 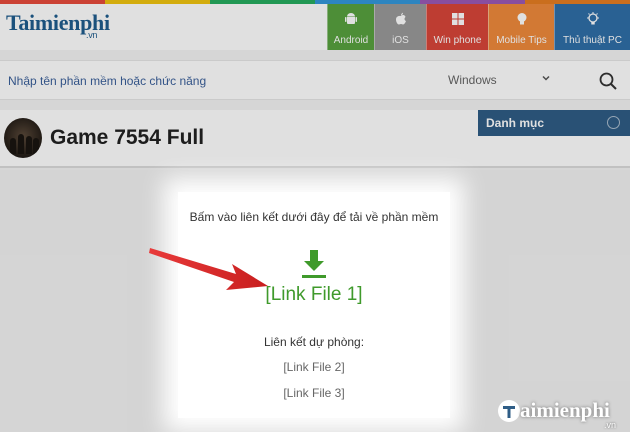 I want to click on site-logo: Taimienphi .vn, so click(x=58, y=25).